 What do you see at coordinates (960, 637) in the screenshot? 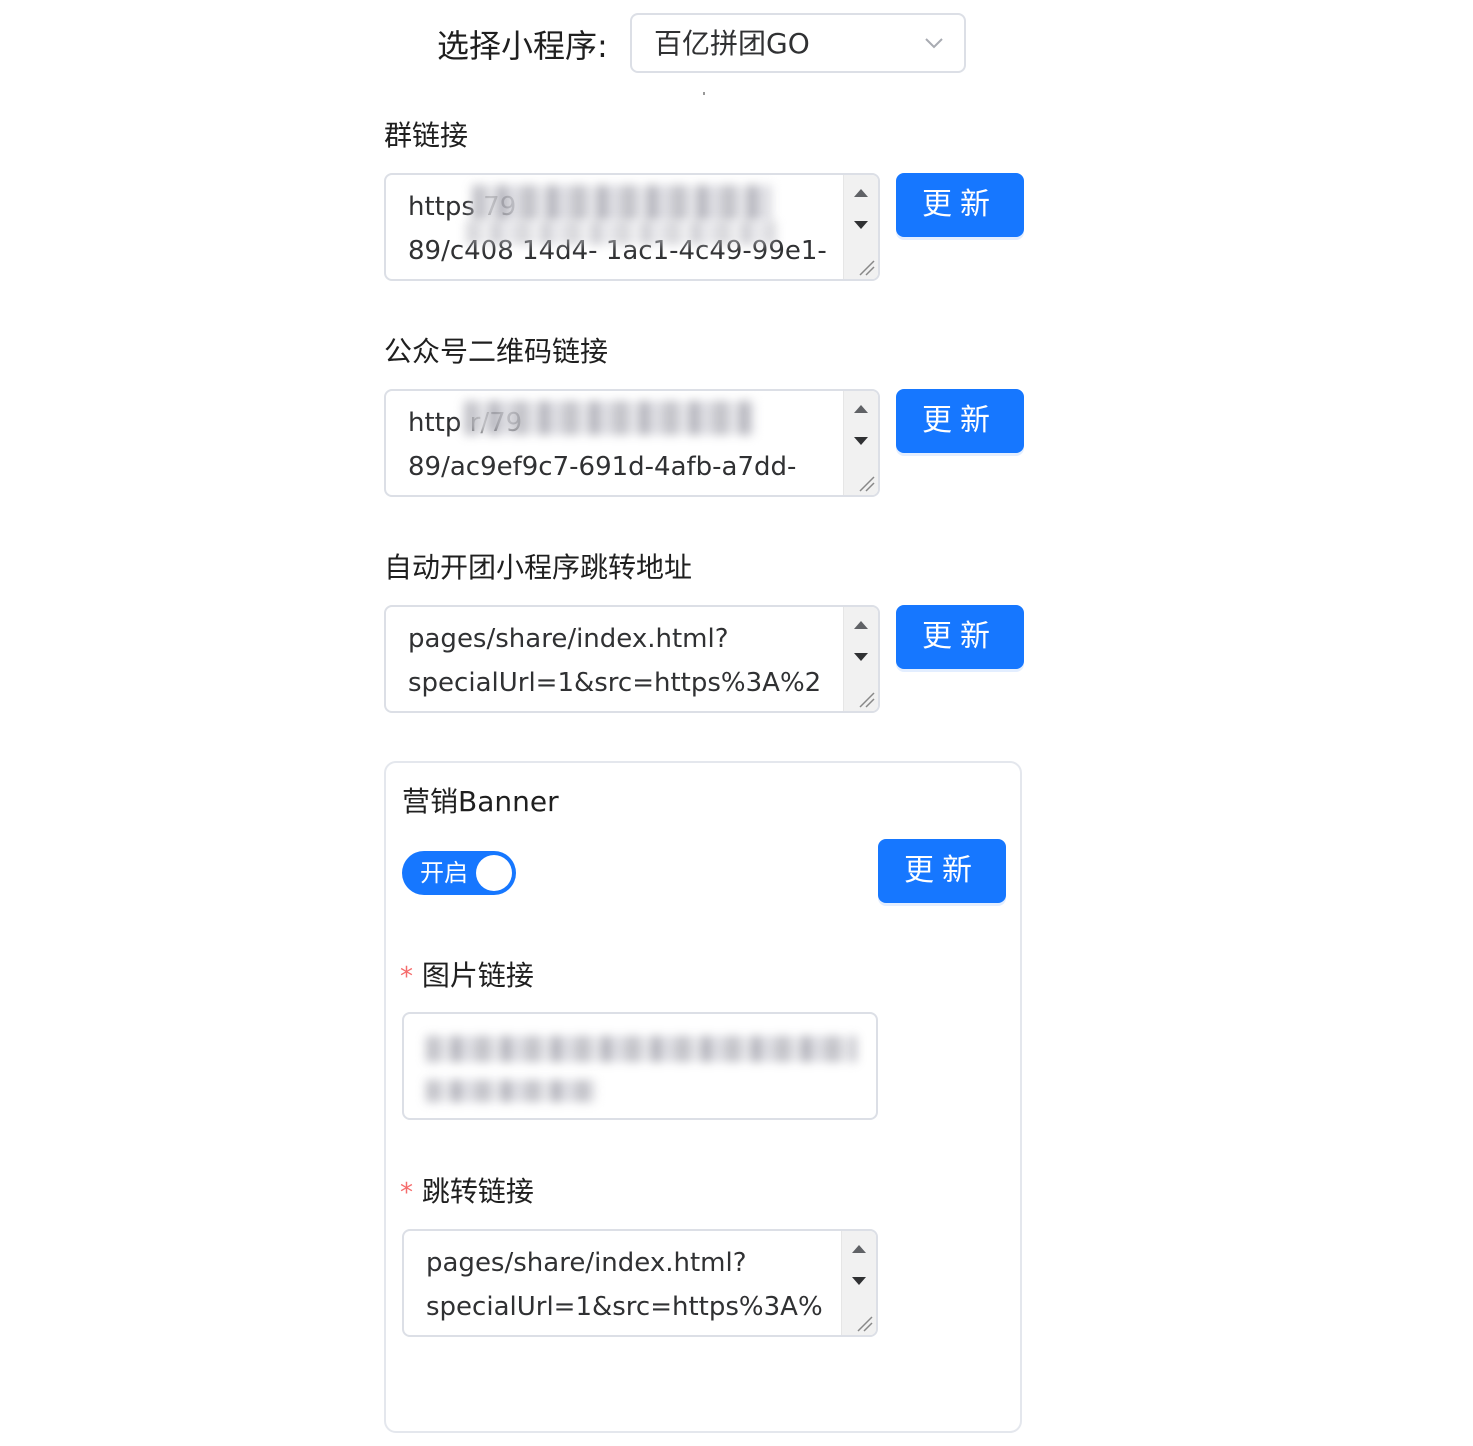
I see `update-auto-group-address-button: 更新` at bounding box center [960, 637].